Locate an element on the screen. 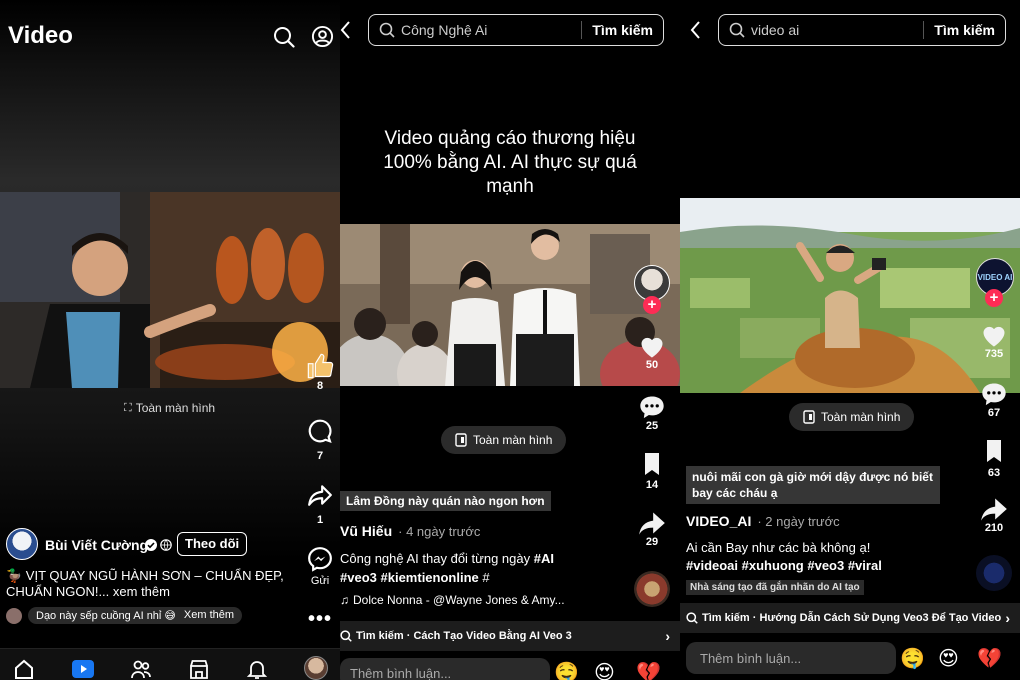  fullscreen-icon: ⛶ is located at coordinates (128, 407).